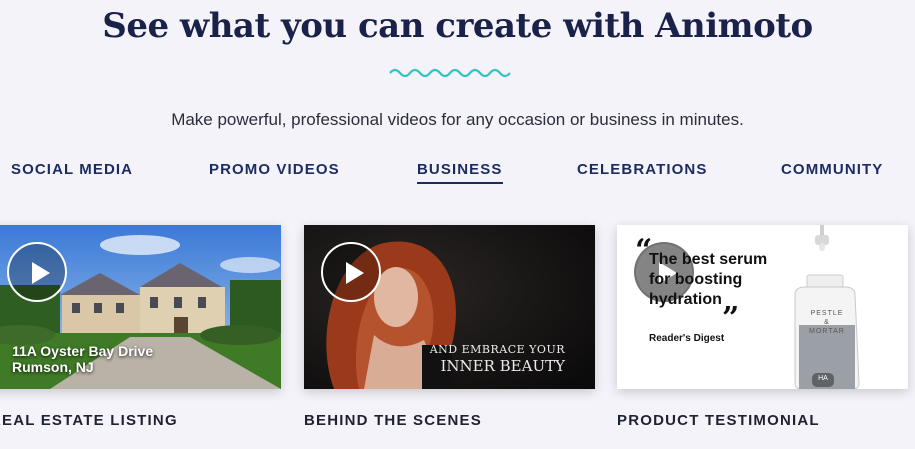  What do you see at coordinates (718, 420) in the screenshot?
I see `card-label: PRODUCT TESTIMONIAL` at bounding box center [718, 420].